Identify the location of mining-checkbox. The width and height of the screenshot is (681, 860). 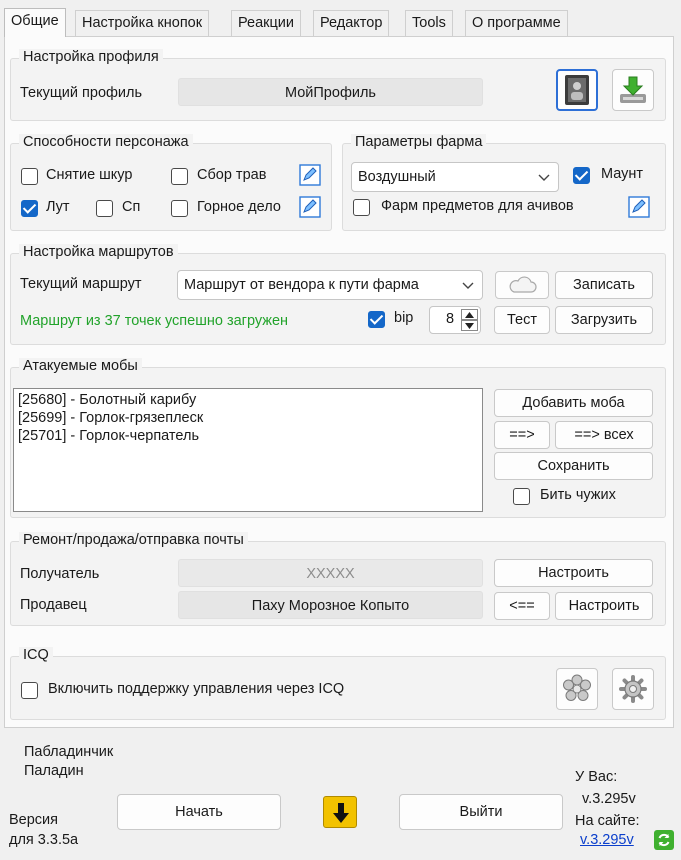
(179, 208).